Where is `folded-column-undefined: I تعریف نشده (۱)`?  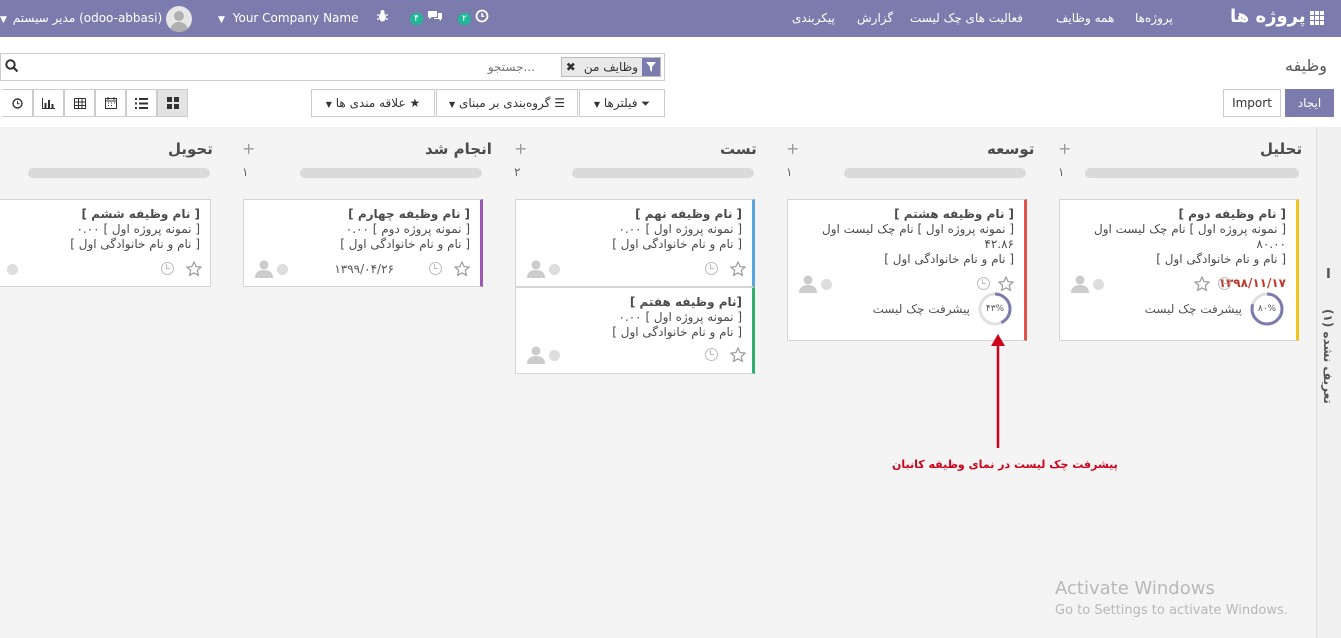
folded-column-undefined: I تعریف نشده (۱) is located at coordinates (1328, 382).